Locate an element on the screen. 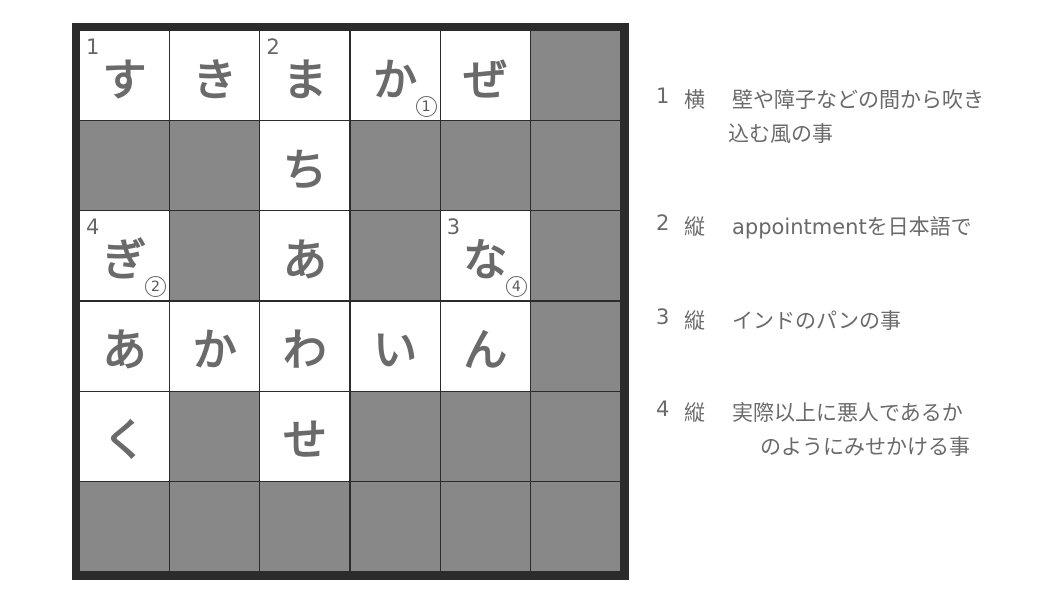 The height and width of the screenshot is (603, 1061). clue-text-continued: のようにみせかける事 is located at coordinates (865, 447).